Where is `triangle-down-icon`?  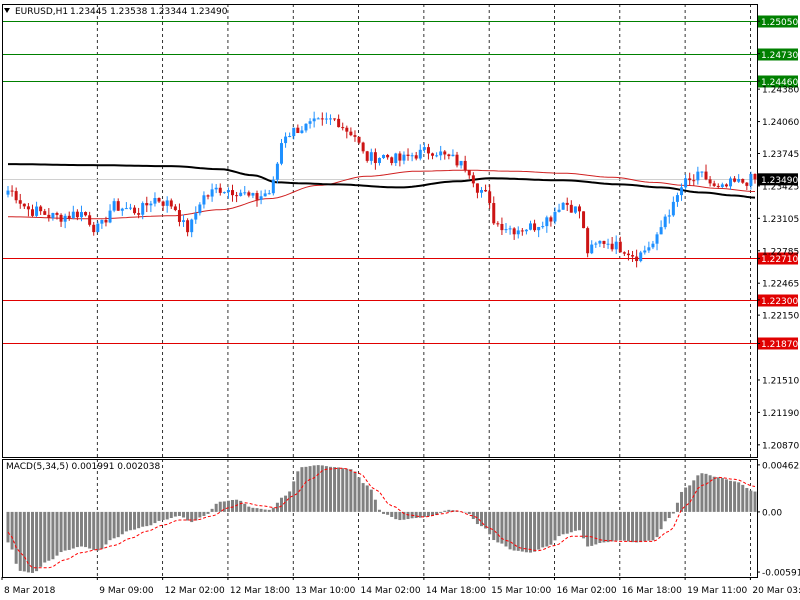 triangle-down-icon is located at coordinates (7, 10).